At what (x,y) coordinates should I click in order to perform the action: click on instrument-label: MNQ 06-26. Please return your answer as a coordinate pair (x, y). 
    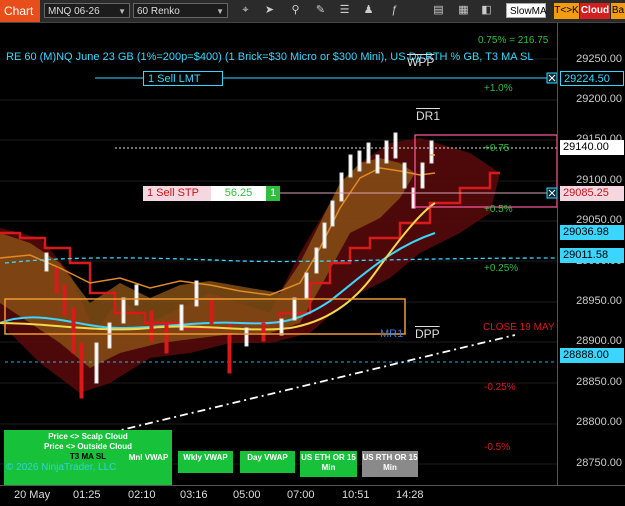
    Looking at the image, I should click on (74, 11).